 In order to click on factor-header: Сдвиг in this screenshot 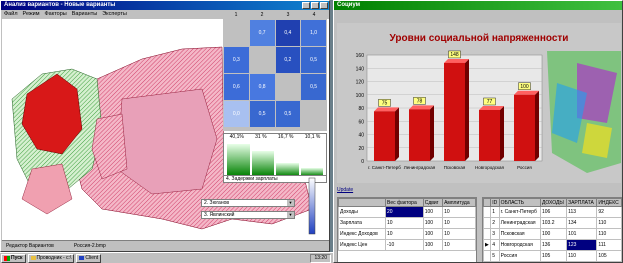, I will do `click(433, 202)`.